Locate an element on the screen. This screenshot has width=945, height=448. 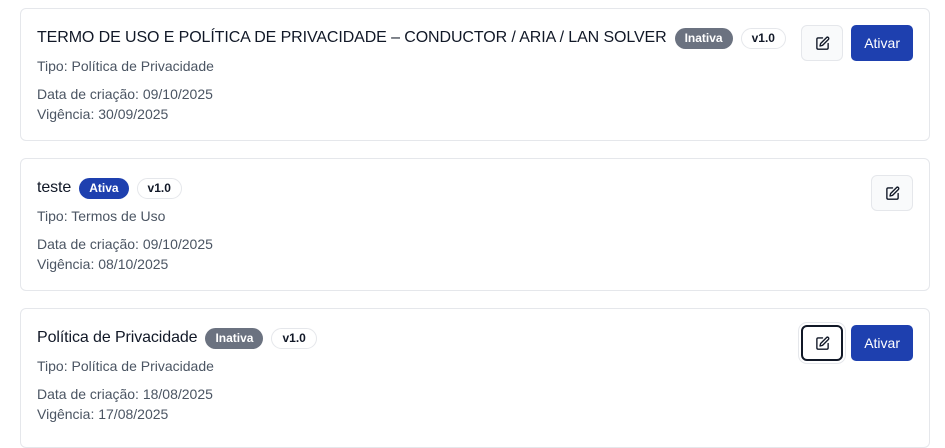
document-type: Tipo: Termos de Uso is located at coordinates (101, 216).